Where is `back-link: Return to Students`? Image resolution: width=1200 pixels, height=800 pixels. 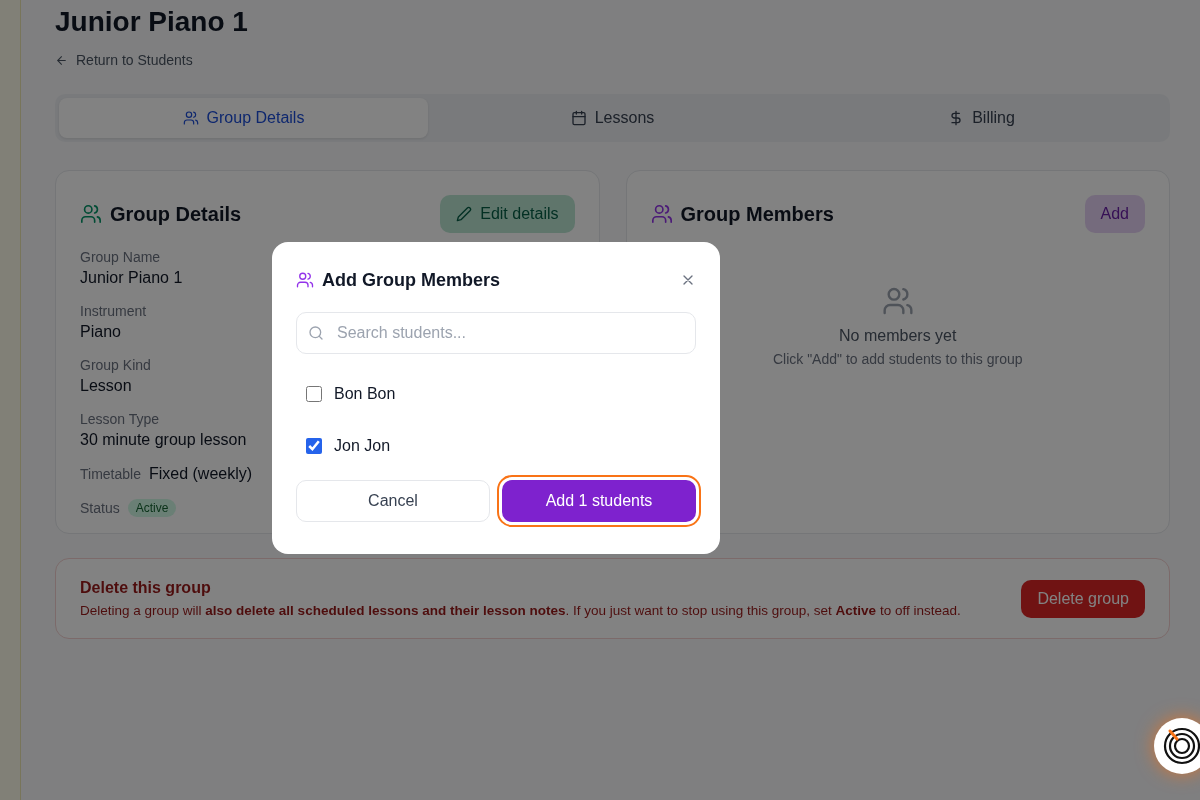
back-link: Return to Students is located at coordinates (124, 60).